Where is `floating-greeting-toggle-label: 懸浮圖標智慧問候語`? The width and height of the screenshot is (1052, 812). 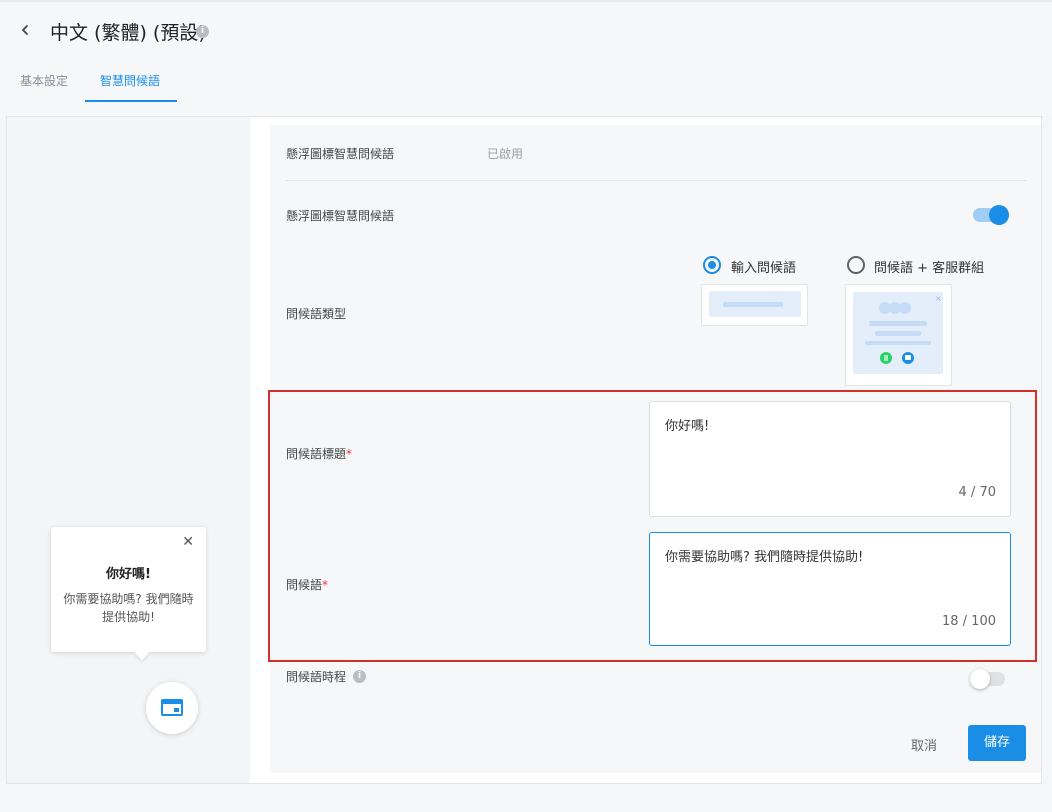
floating-greeting-toggle-label: 懸浮圖標智慧問候語 is located at coordinates (340, 216).